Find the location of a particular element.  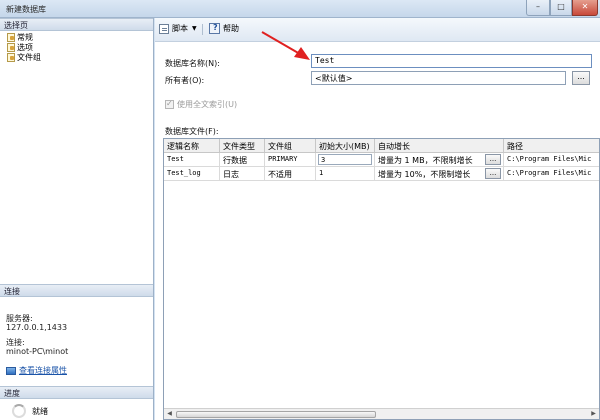

cell-file-type: 行数据 is located at coordinates (242, 160).